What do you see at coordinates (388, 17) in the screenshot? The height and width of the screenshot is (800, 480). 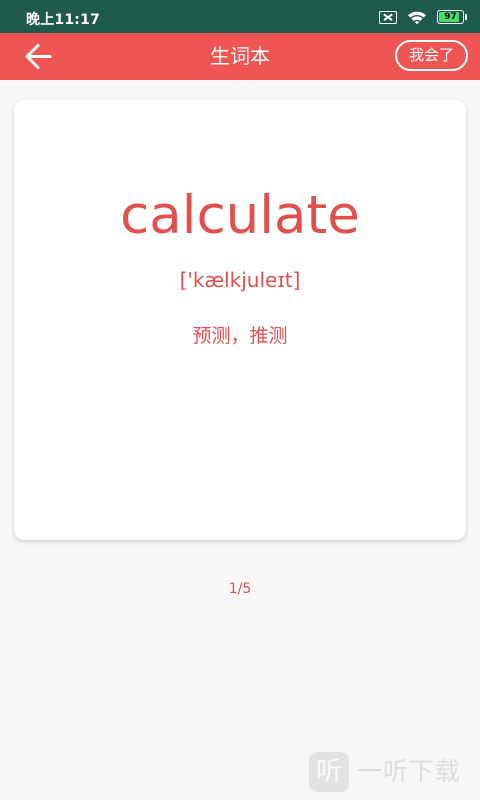 I see `no-sim-icon` at bounding box center [388, 17].